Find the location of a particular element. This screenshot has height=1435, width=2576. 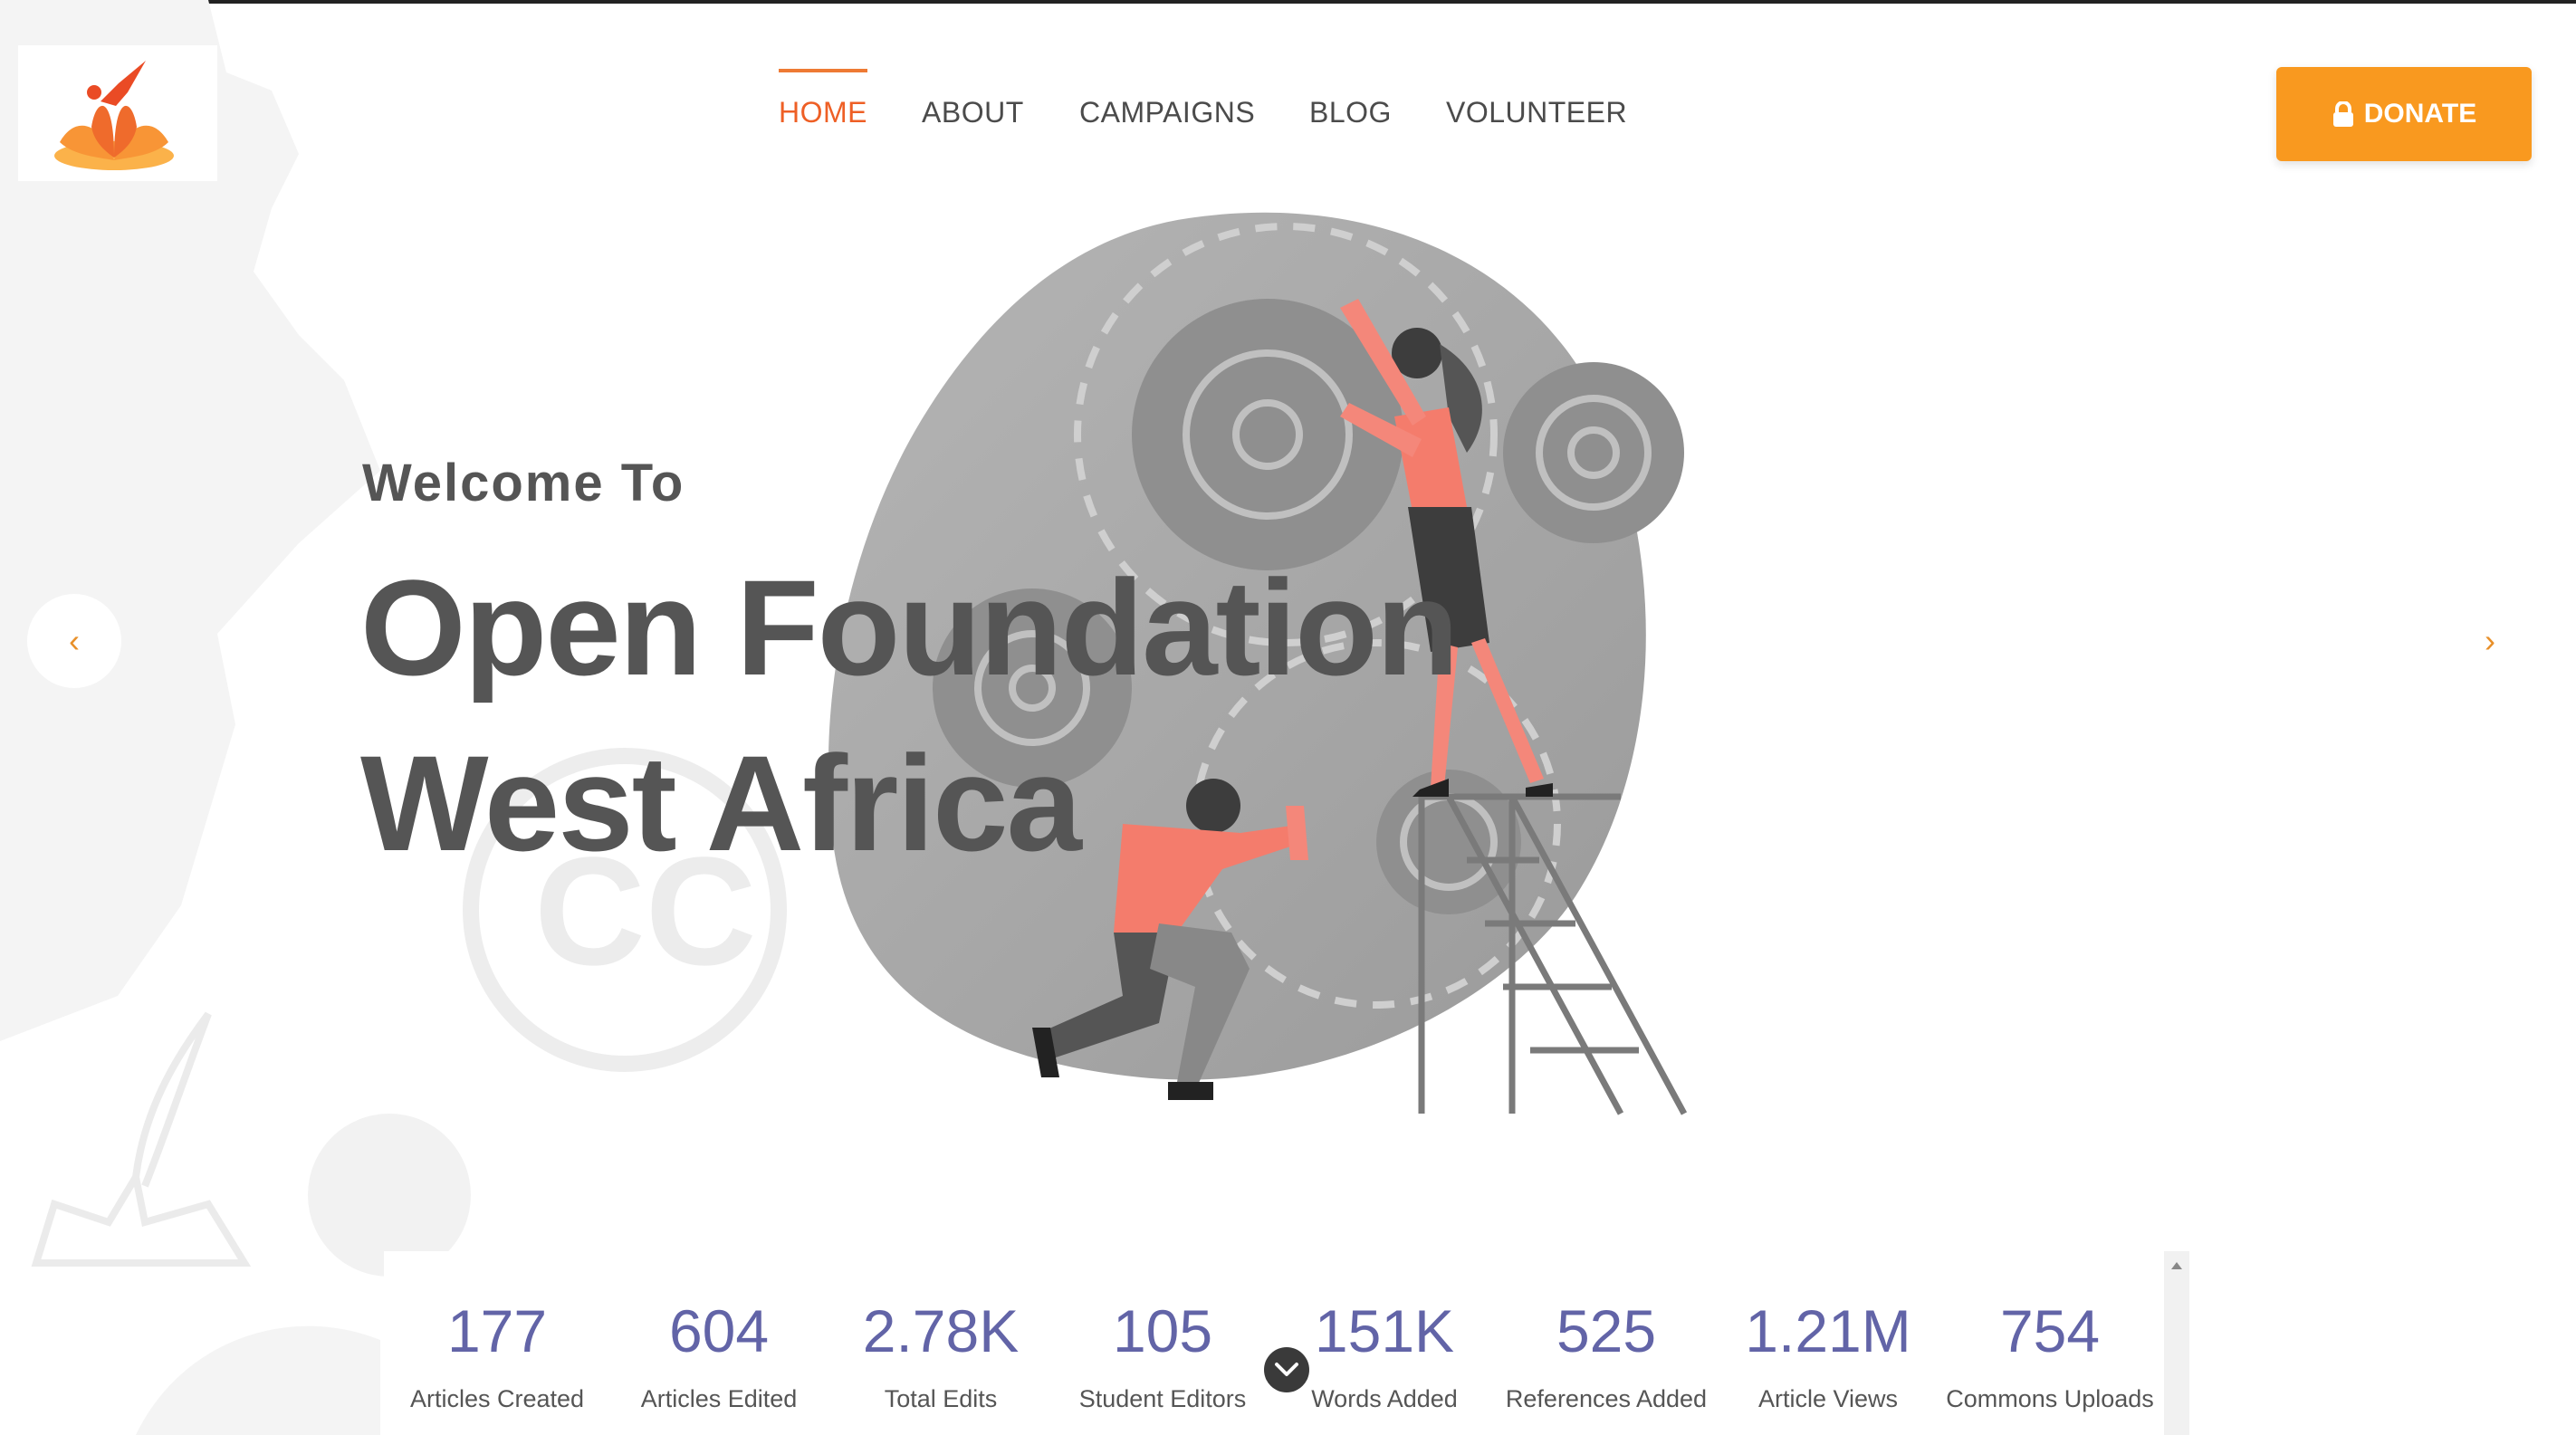

stat-articles-created: 177 Articles Created is located at coordinates (497, 1355).